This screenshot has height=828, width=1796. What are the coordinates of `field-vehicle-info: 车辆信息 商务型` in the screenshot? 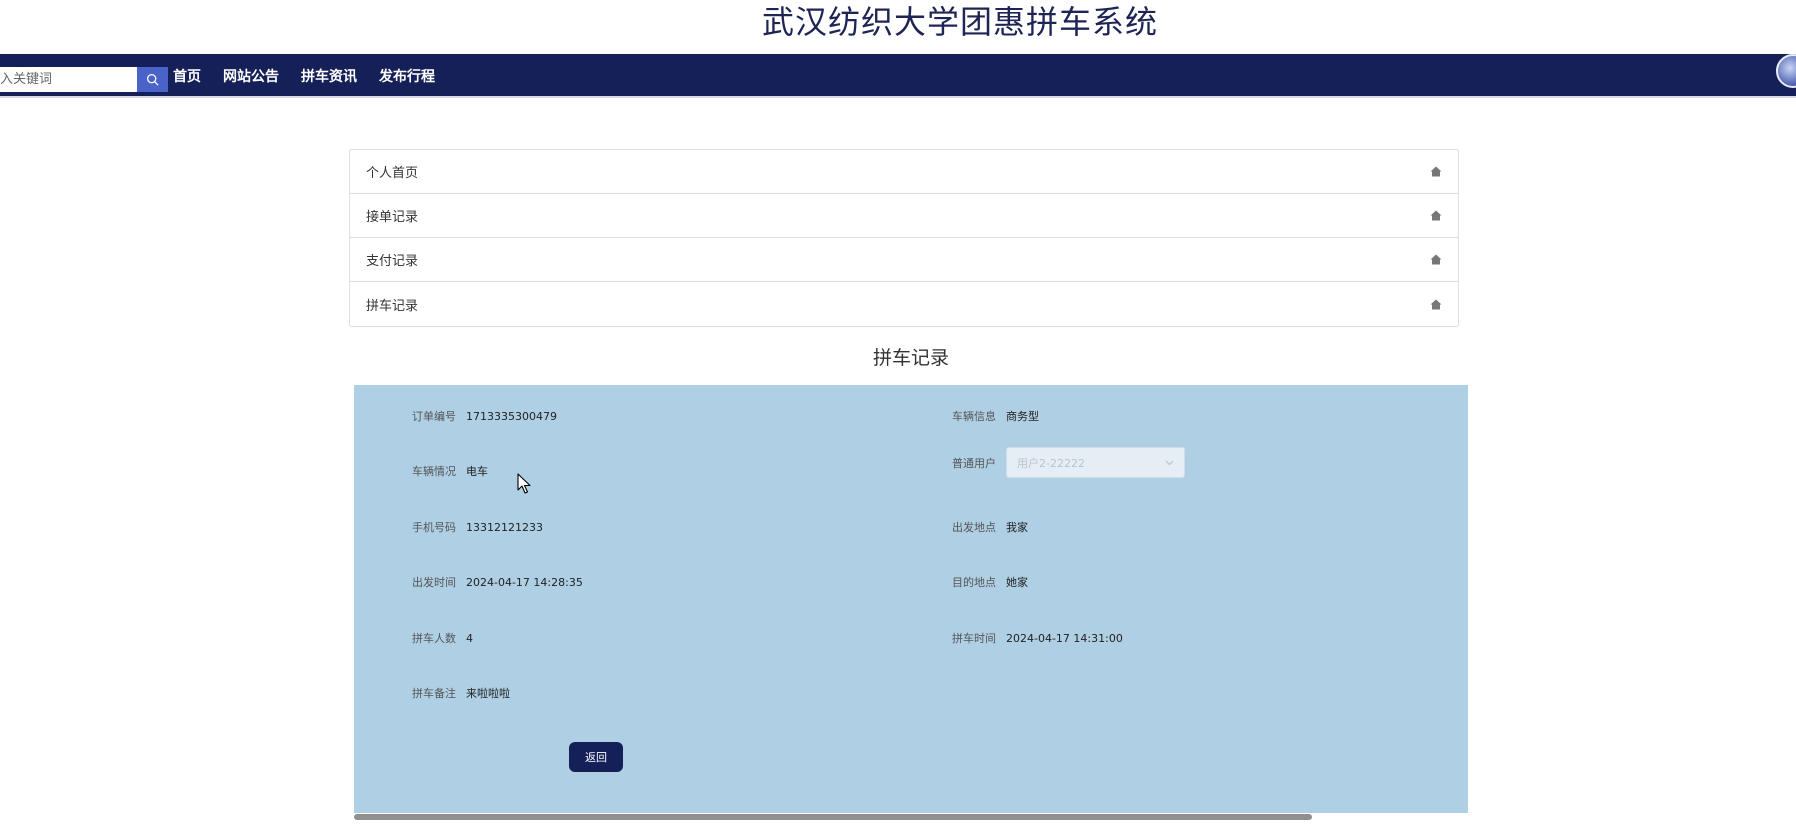 It's located at (995, 416).